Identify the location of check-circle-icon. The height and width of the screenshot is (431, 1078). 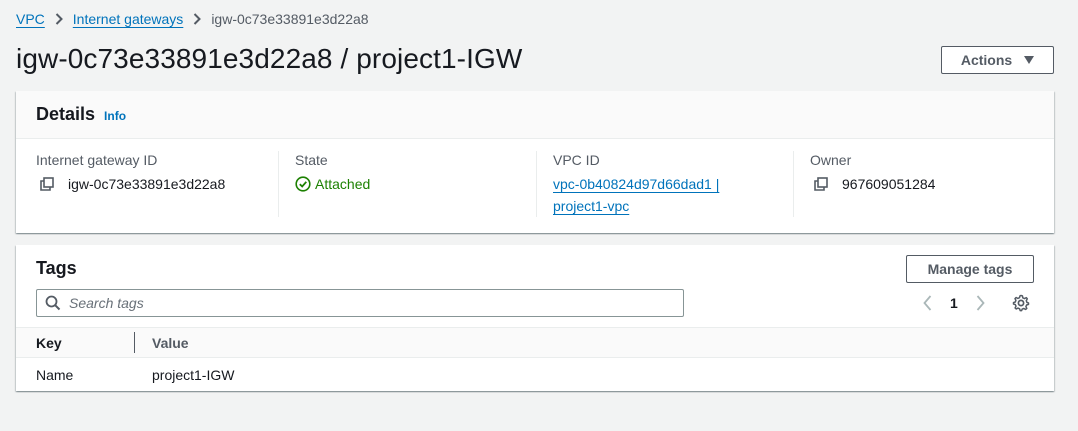
(303, 184).